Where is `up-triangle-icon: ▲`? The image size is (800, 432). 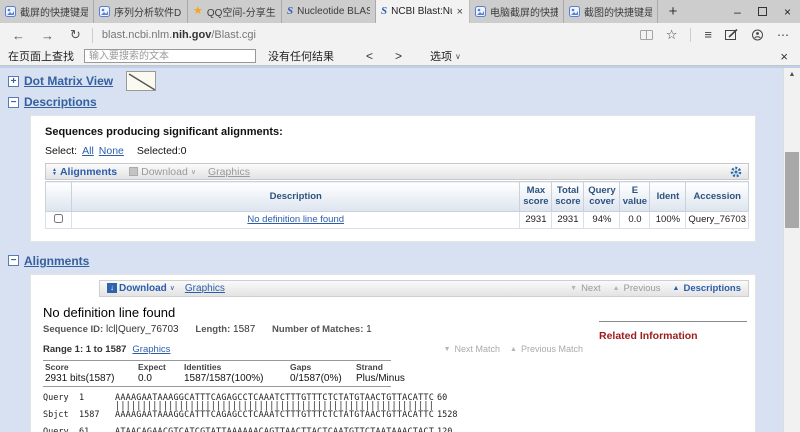
up-triangle-icon: ▲ is located at coordinates (616, 288).